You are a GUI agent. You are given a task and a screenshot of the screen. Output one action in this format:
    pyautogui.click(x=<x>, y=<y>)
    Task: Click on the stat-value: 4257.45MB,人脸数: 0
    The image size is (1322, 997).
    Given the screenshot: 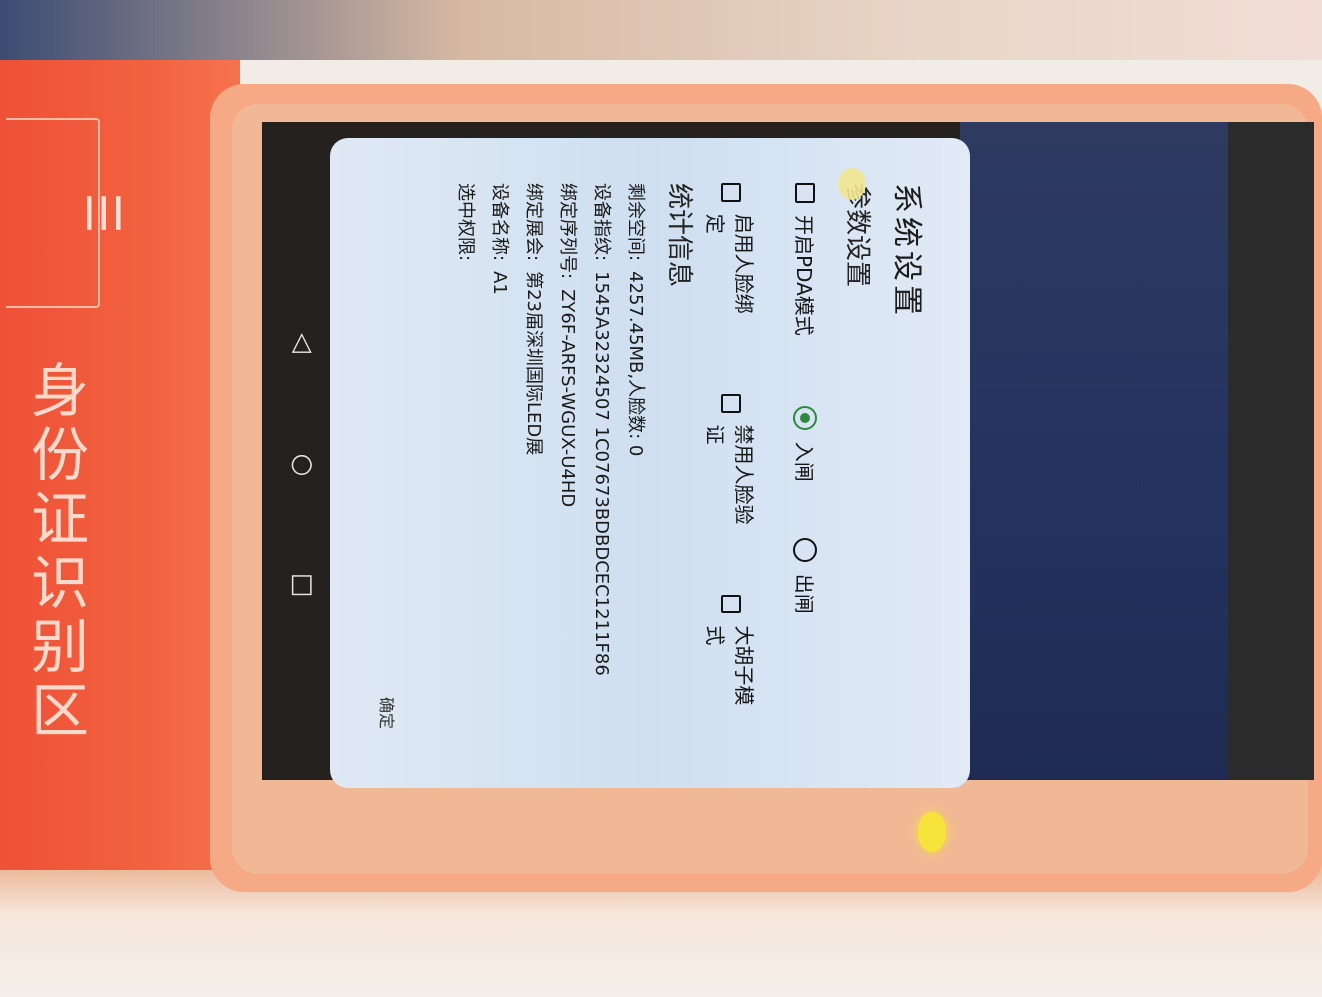 What is the action you would take?
    pyautogui.click(x=635, y=364)
    